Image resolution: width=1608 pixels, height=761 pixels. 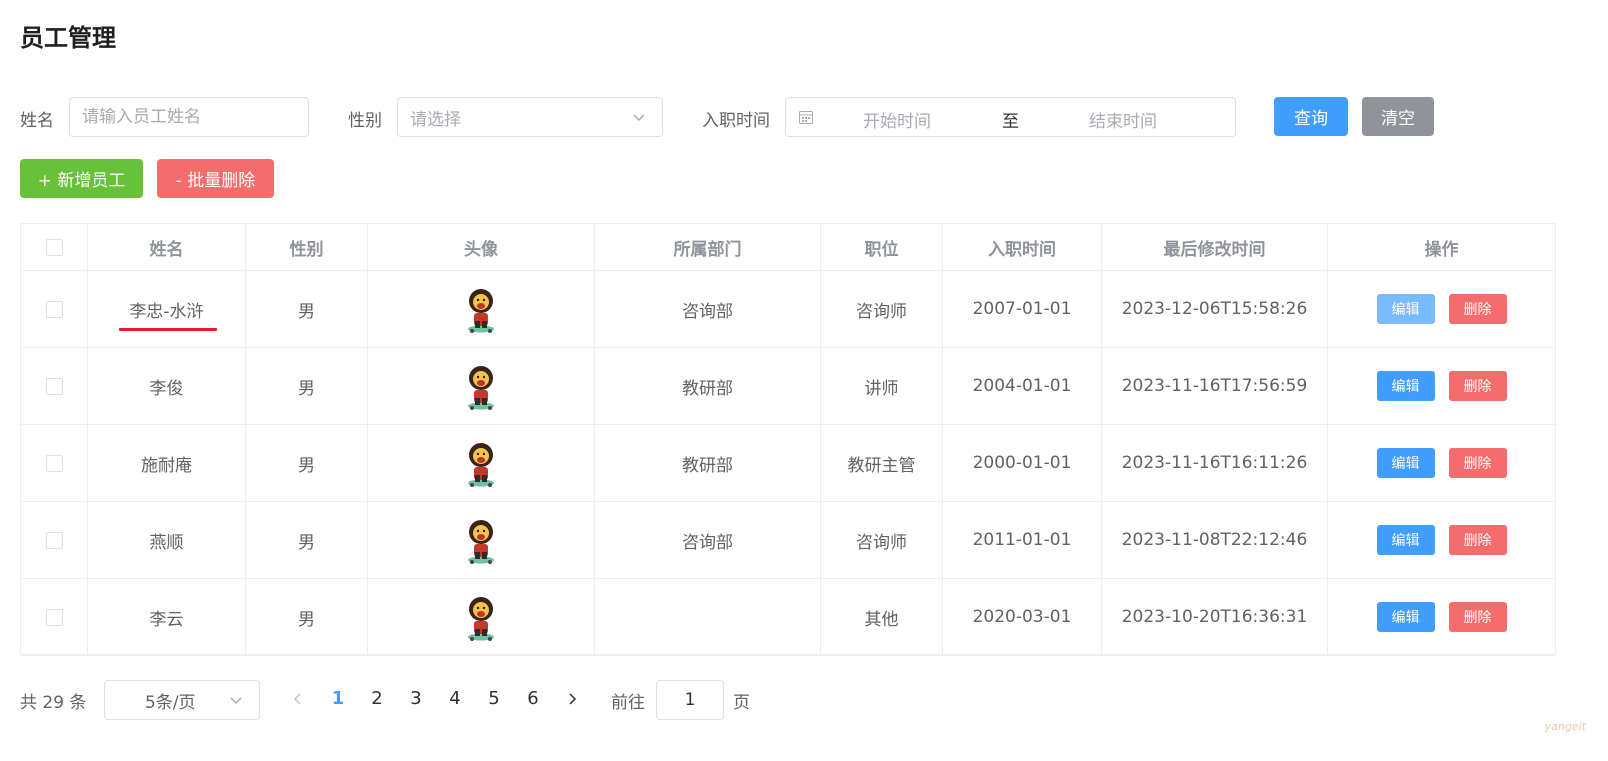 I want to click on cell-updated: 2023-11-16T16:11:26, so click(x=1215, y=463).